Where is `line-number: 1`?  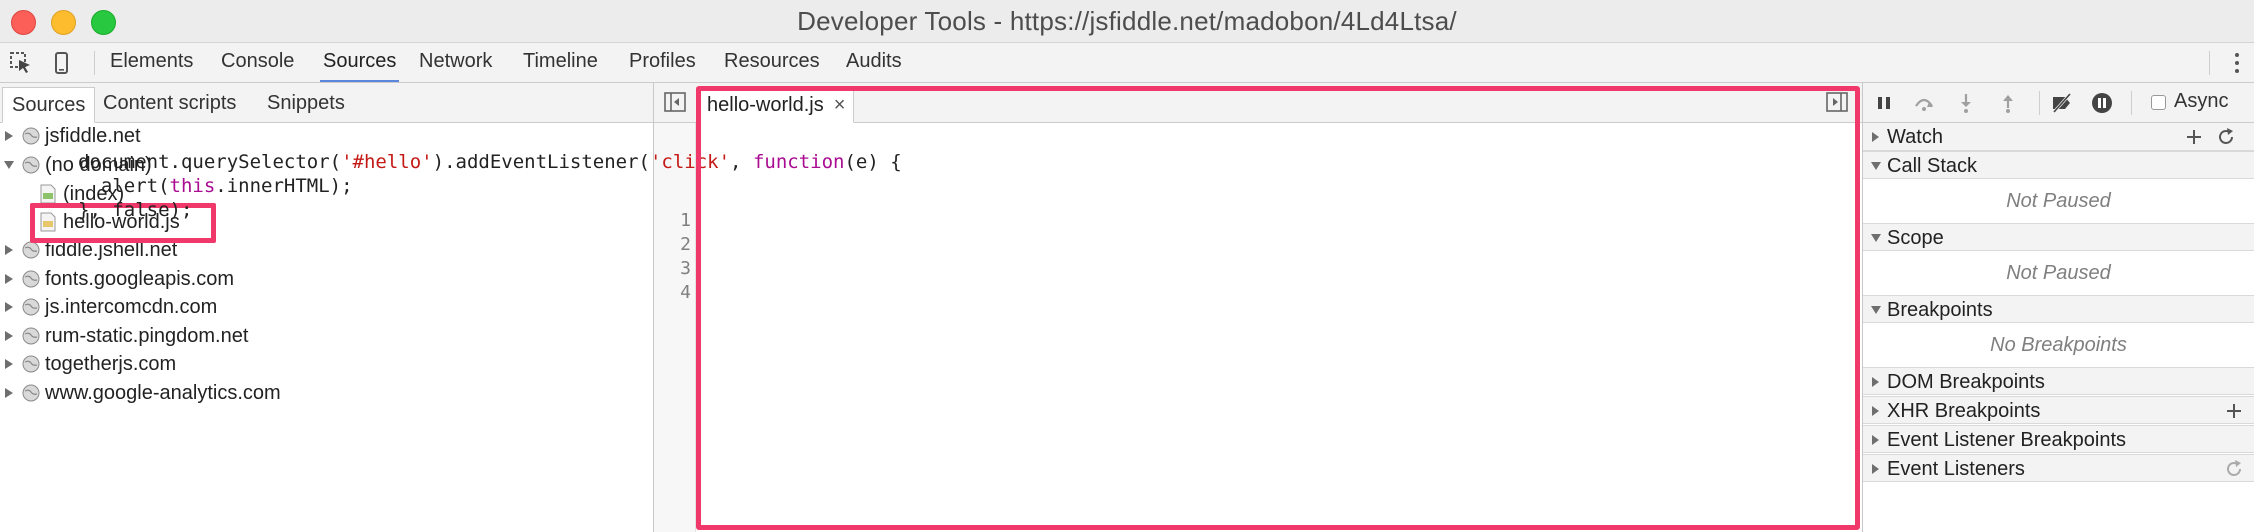 line-number: 1 is located at coordinates (685, 221).